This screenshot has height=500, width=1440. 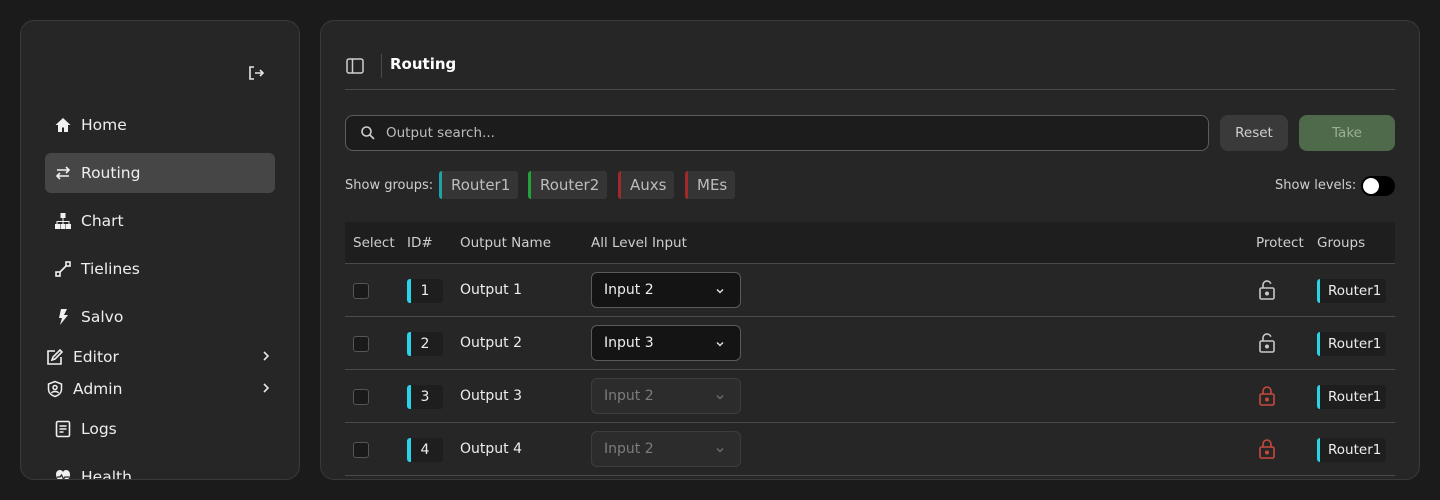 I want to click on home-icon, so click(x=63, y=125).